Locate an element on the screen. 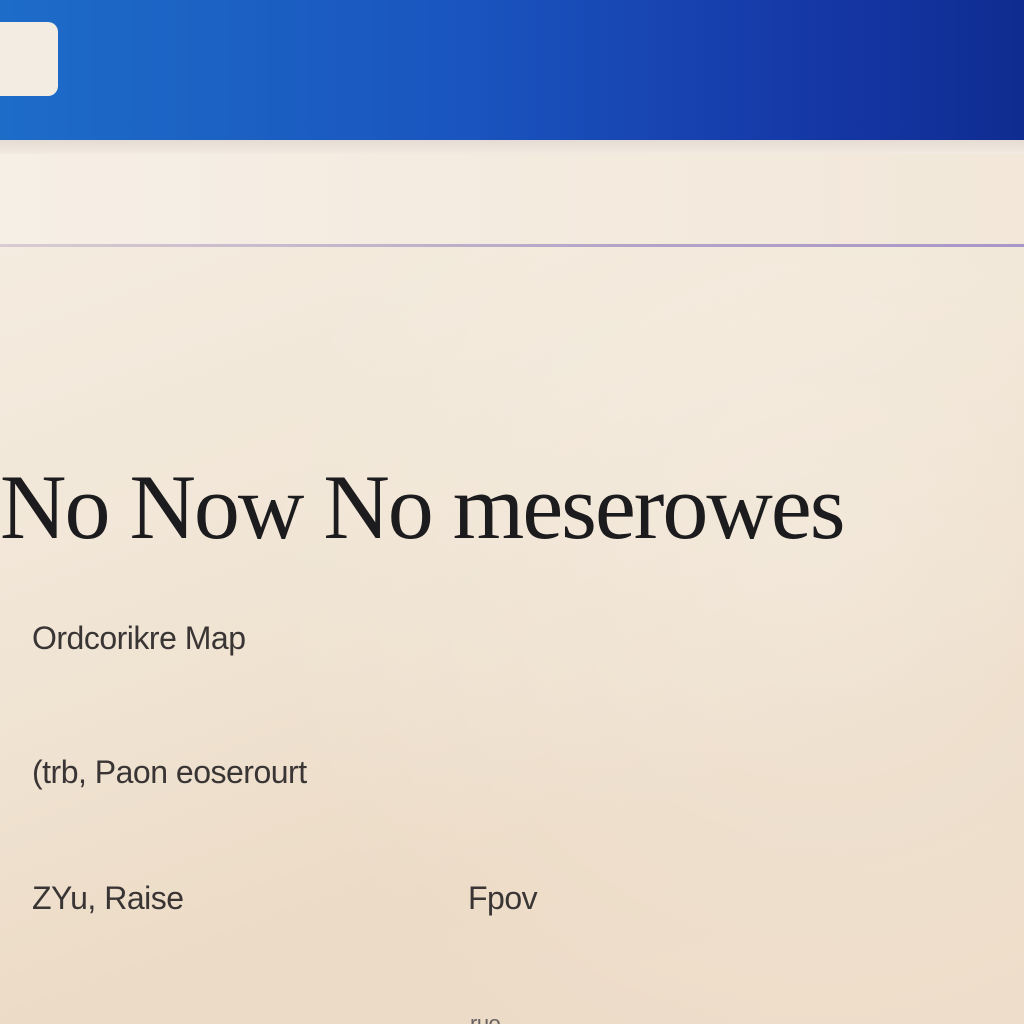  list-item: (trb, Paon eoserourt is located at coordinates (169, 772).